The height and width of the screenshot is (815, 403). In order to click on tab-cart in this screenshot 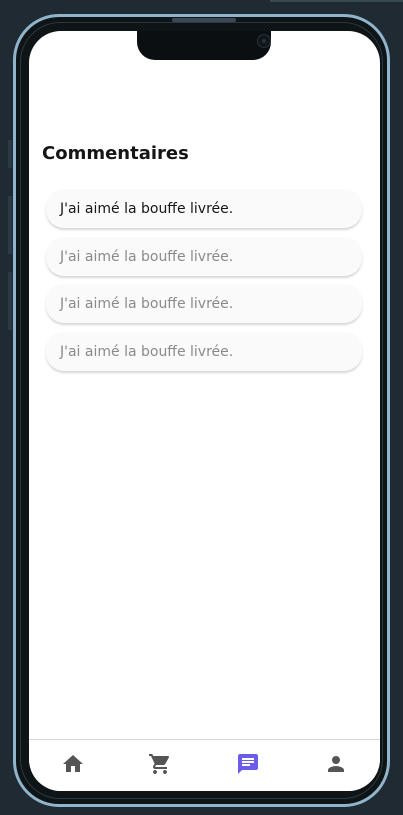, I will do `click(160, 764)`.